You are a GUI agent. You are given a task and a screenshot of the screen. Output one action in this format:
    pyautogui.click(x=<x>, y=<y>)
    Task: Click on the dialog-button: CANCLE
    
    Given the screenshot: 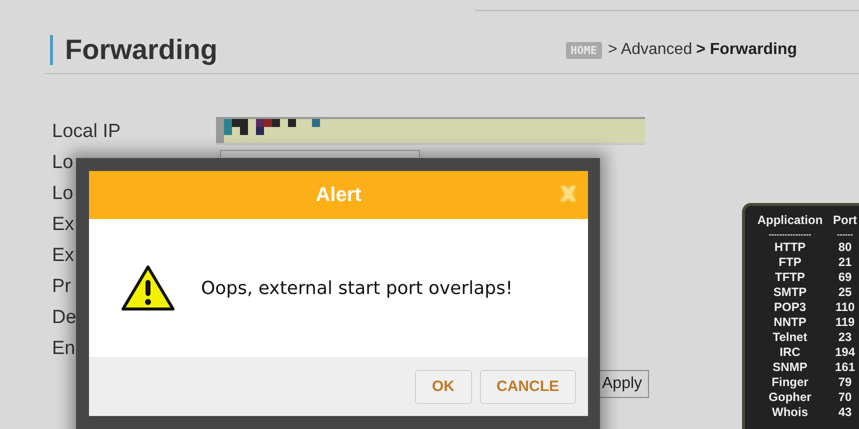 What is the action you would take?
    pyautogui.click(x=528, y=387)
    